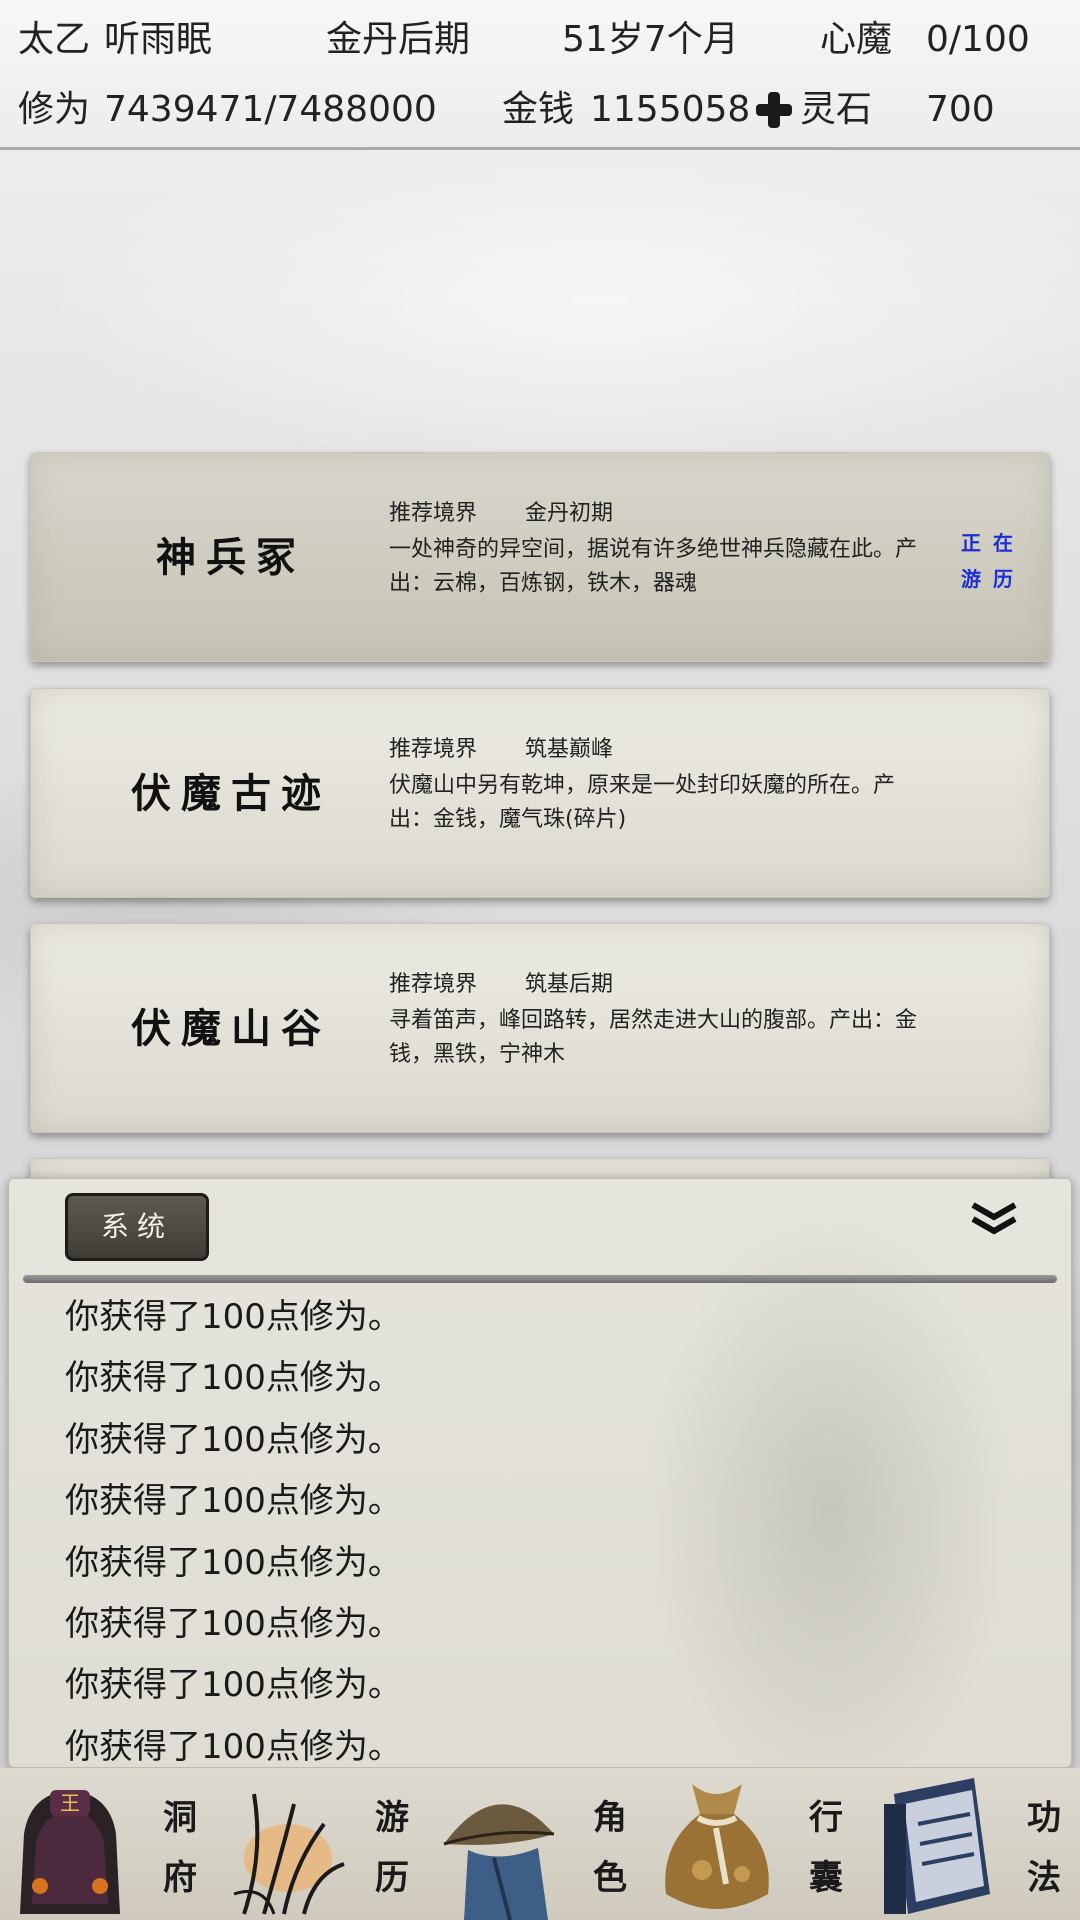  What do you see at coordinates (826, 1848) in the screenshot?
I see `nav-label: 行囊` at bounding box center [826, 1848].